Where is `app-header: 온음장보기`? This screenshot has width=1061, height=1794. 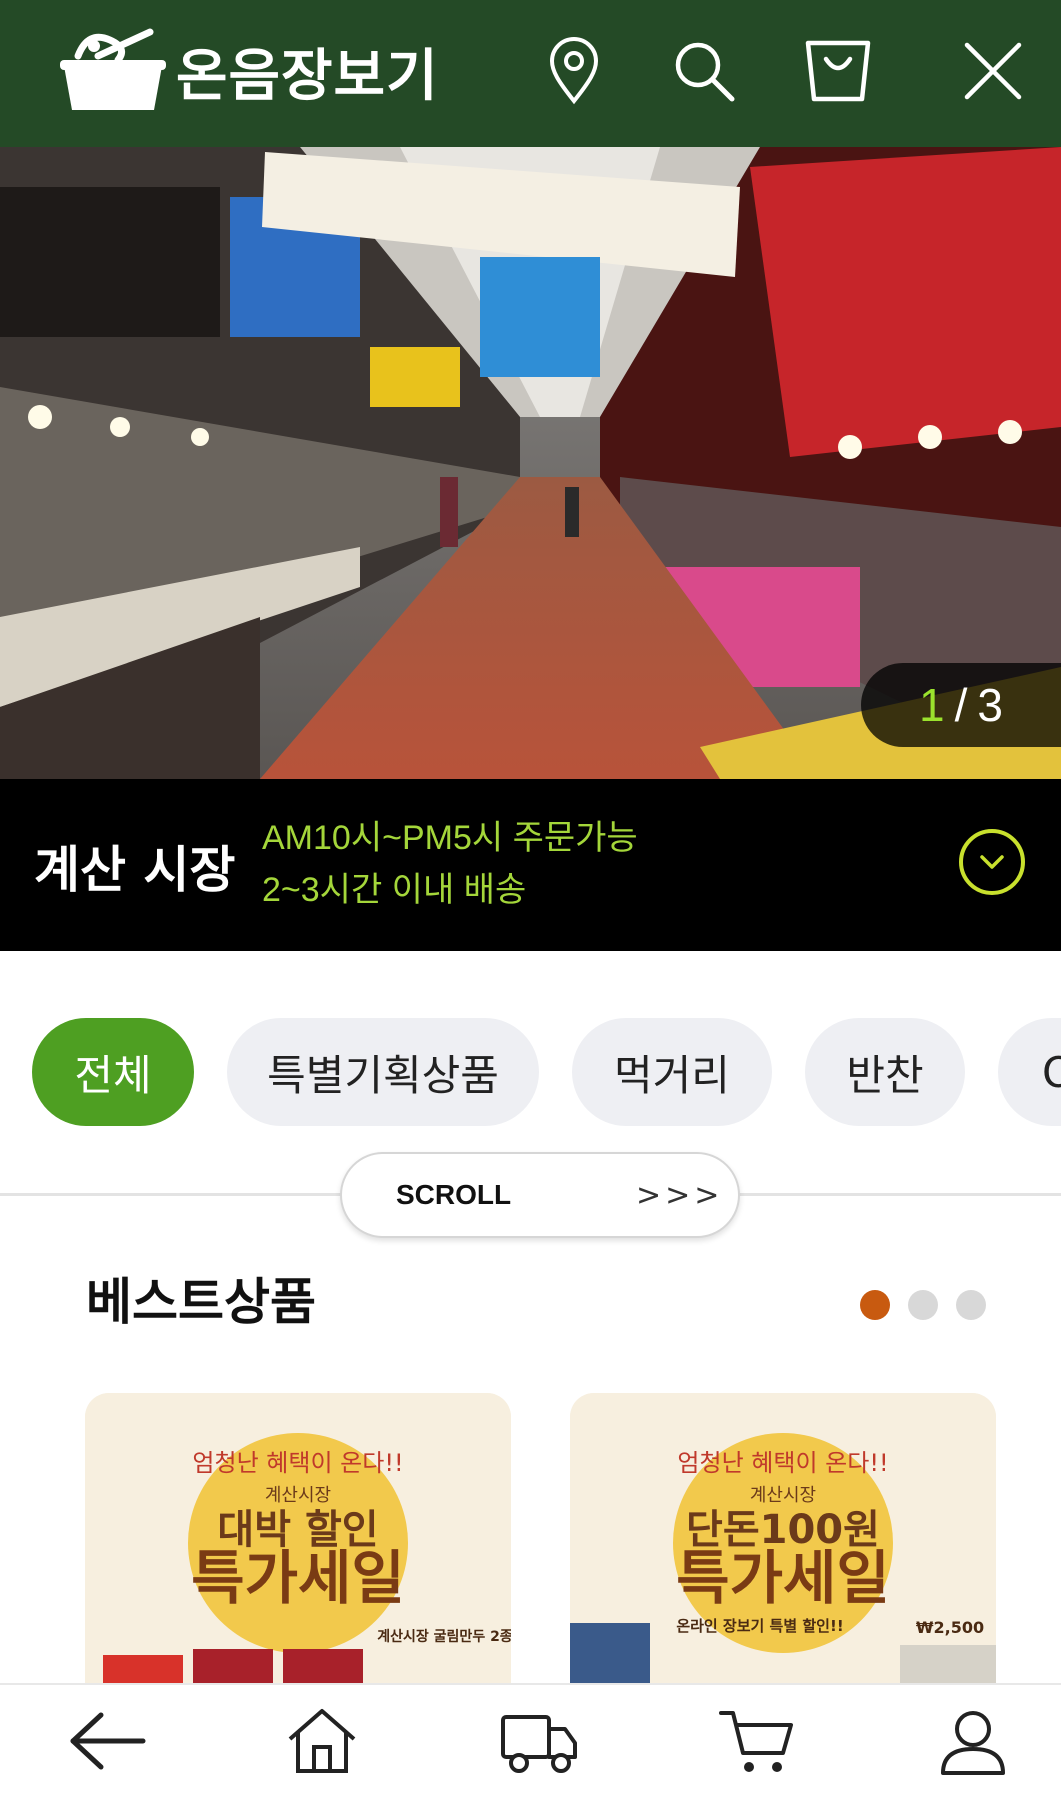
app-header: 온음장보기 is located at coordinates (530, 73).